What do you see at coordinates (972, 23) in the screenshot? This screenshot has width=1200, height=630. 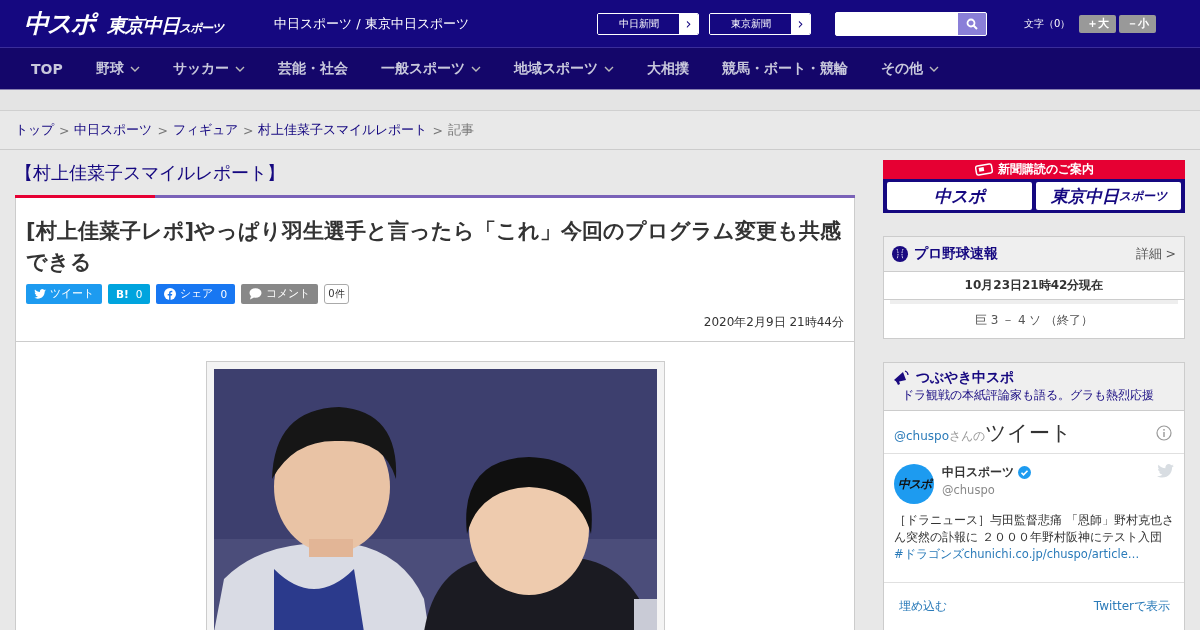 I see `search-icon` at bounding box center [972, 23].